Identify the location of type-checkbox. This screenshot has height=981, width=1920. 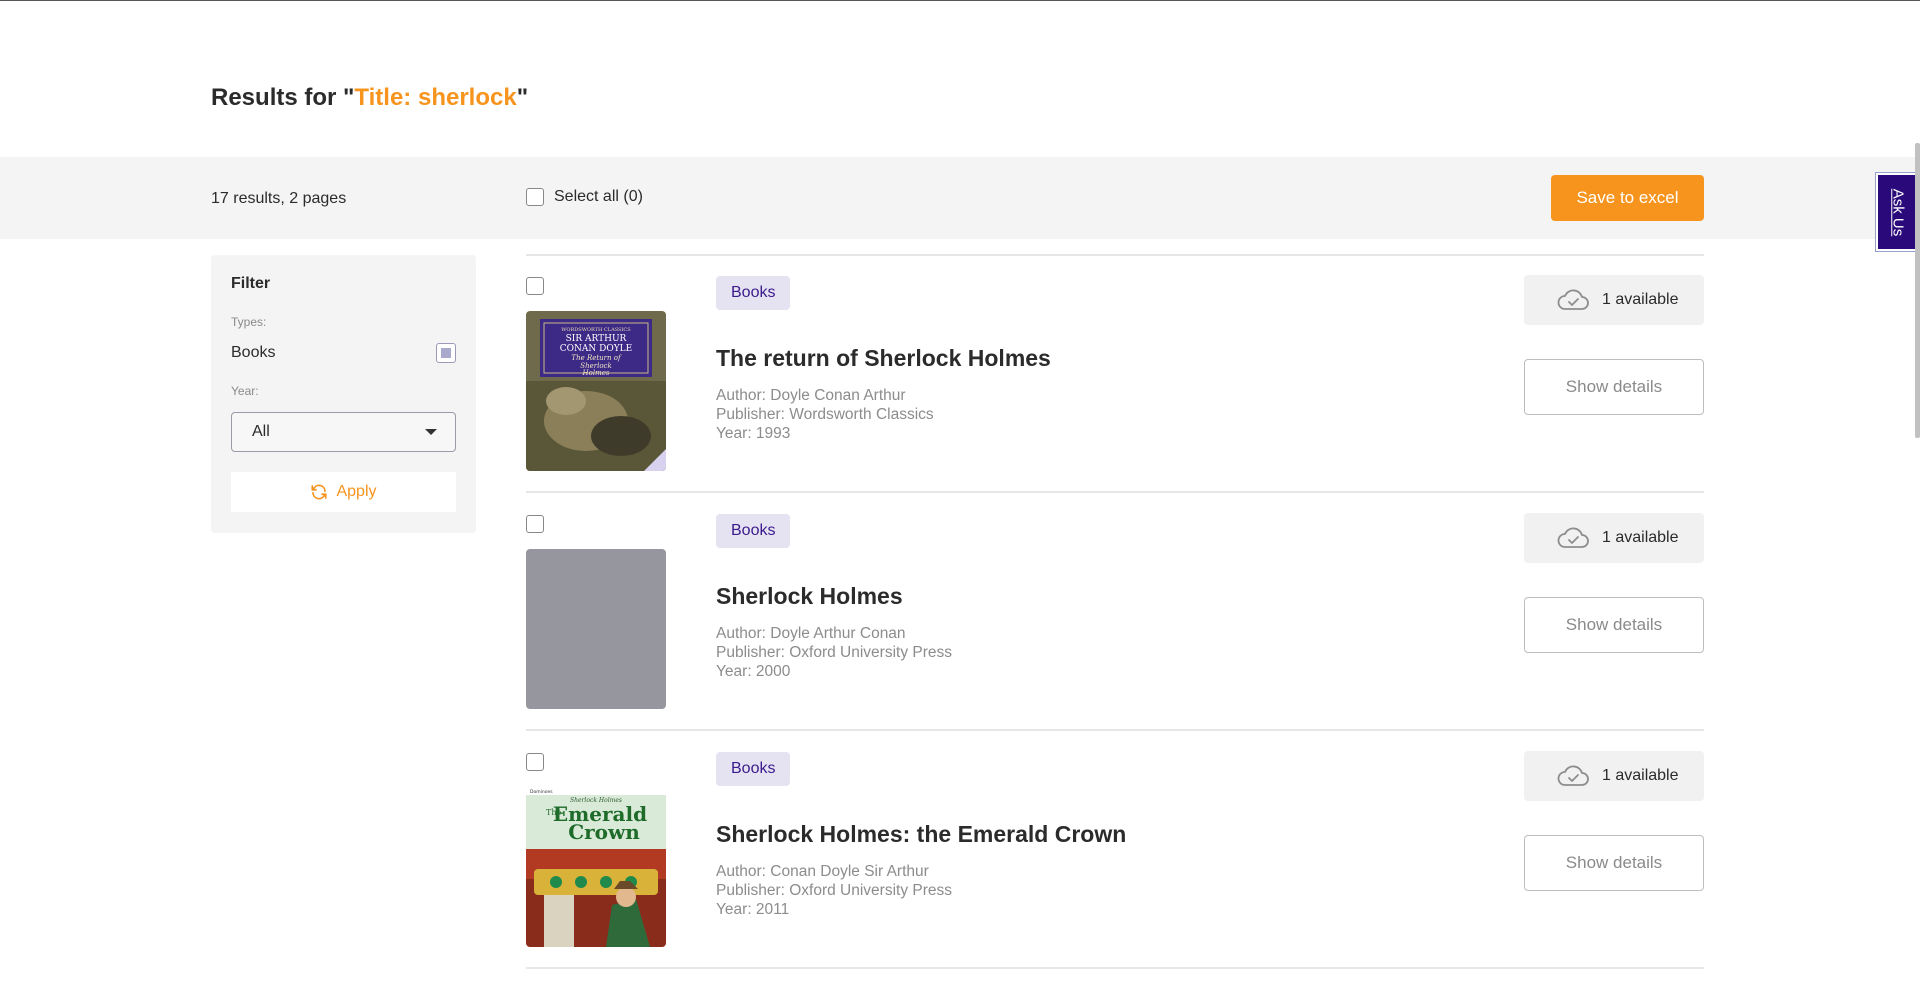
(446, 353).